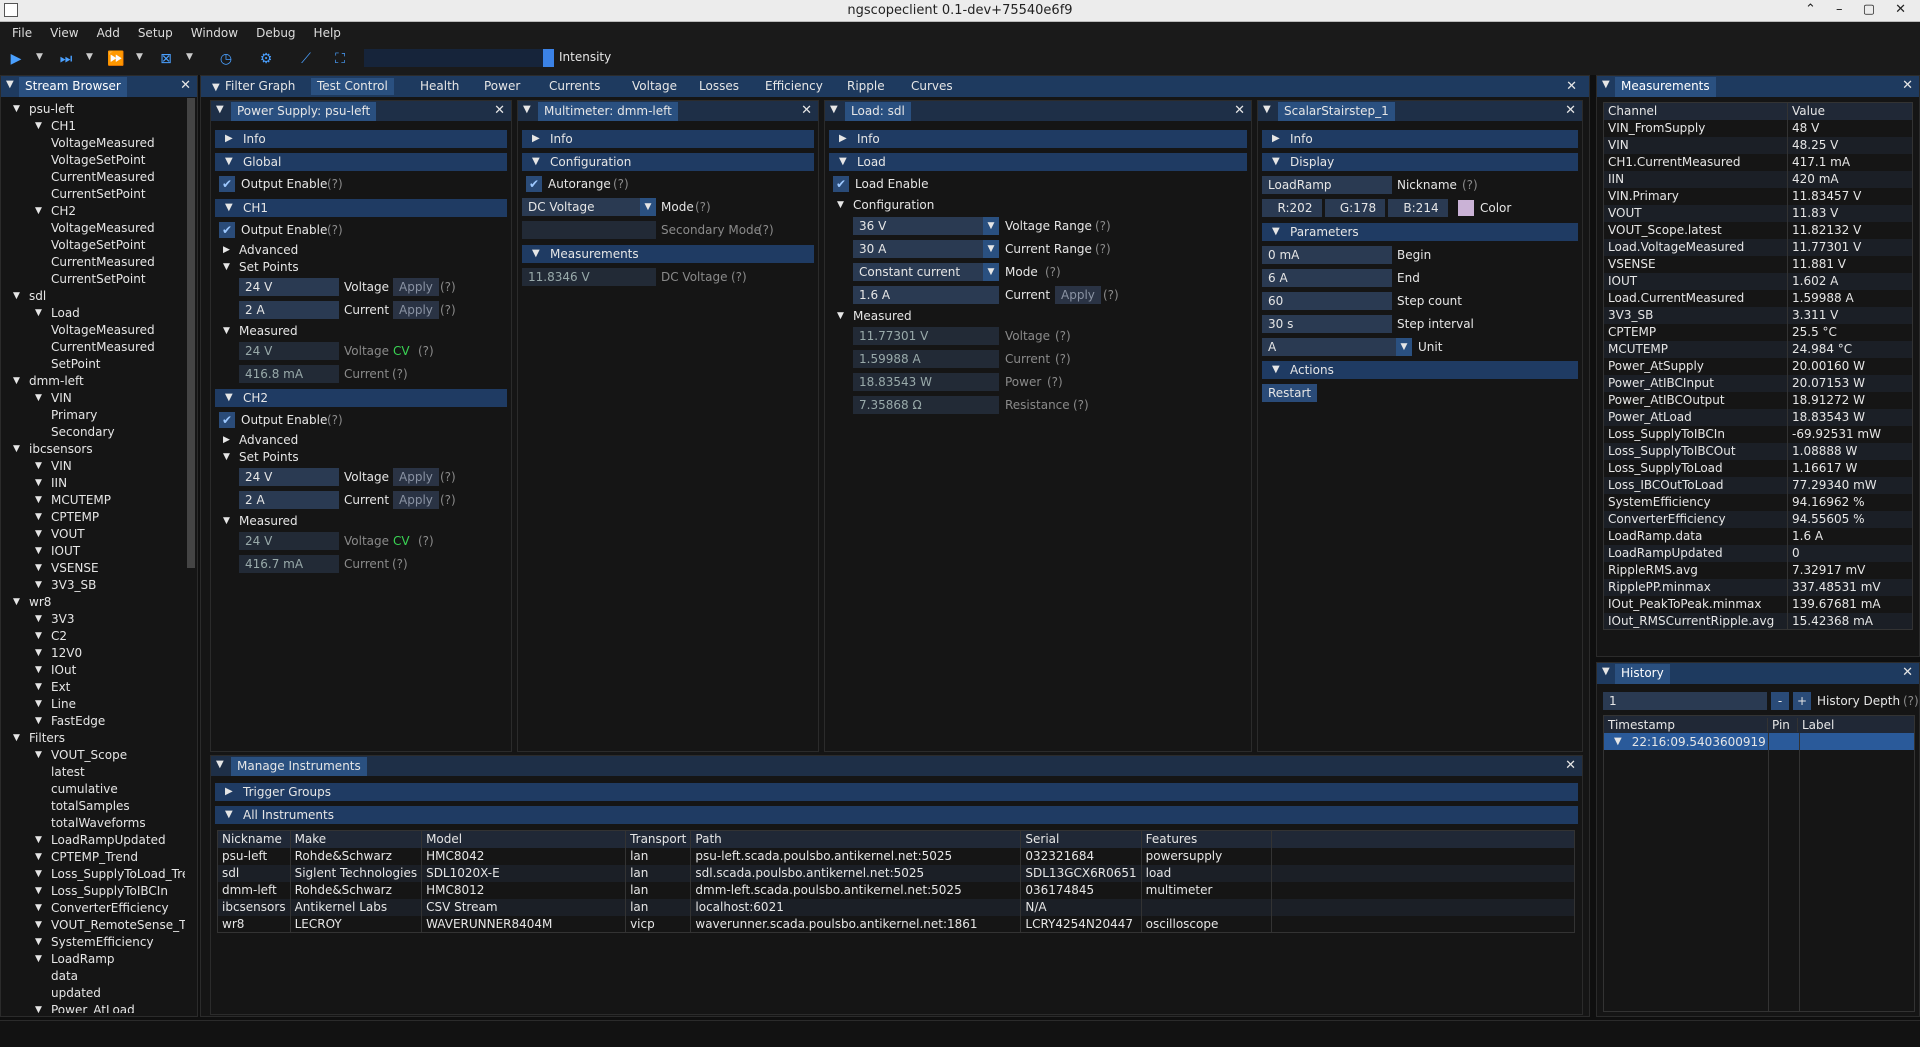 This screenshot has height=1047, width=1920. What do you see at coordinates (654, 86) in the screenshot?
I see `tab-voltage: Voltage` at bounding box center [654, 86].